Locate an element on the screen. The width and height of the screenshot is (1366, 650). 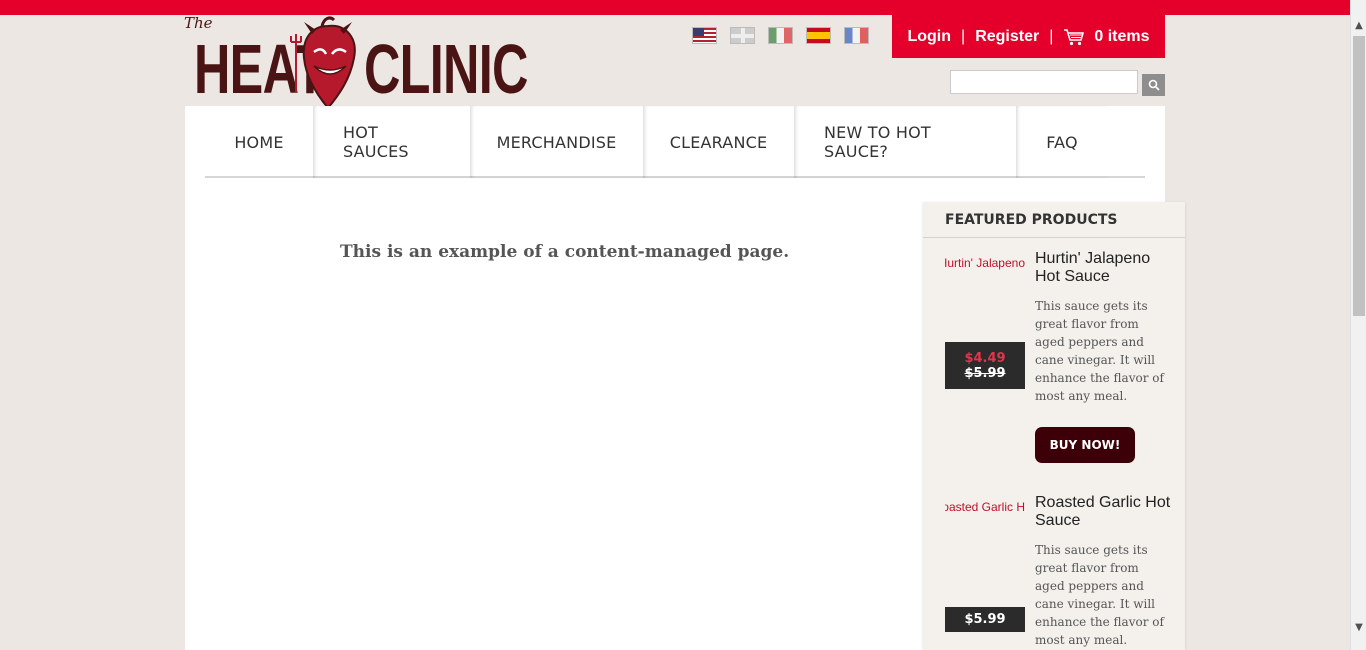
spain-flag-icon is located at coordinates (818, 35).